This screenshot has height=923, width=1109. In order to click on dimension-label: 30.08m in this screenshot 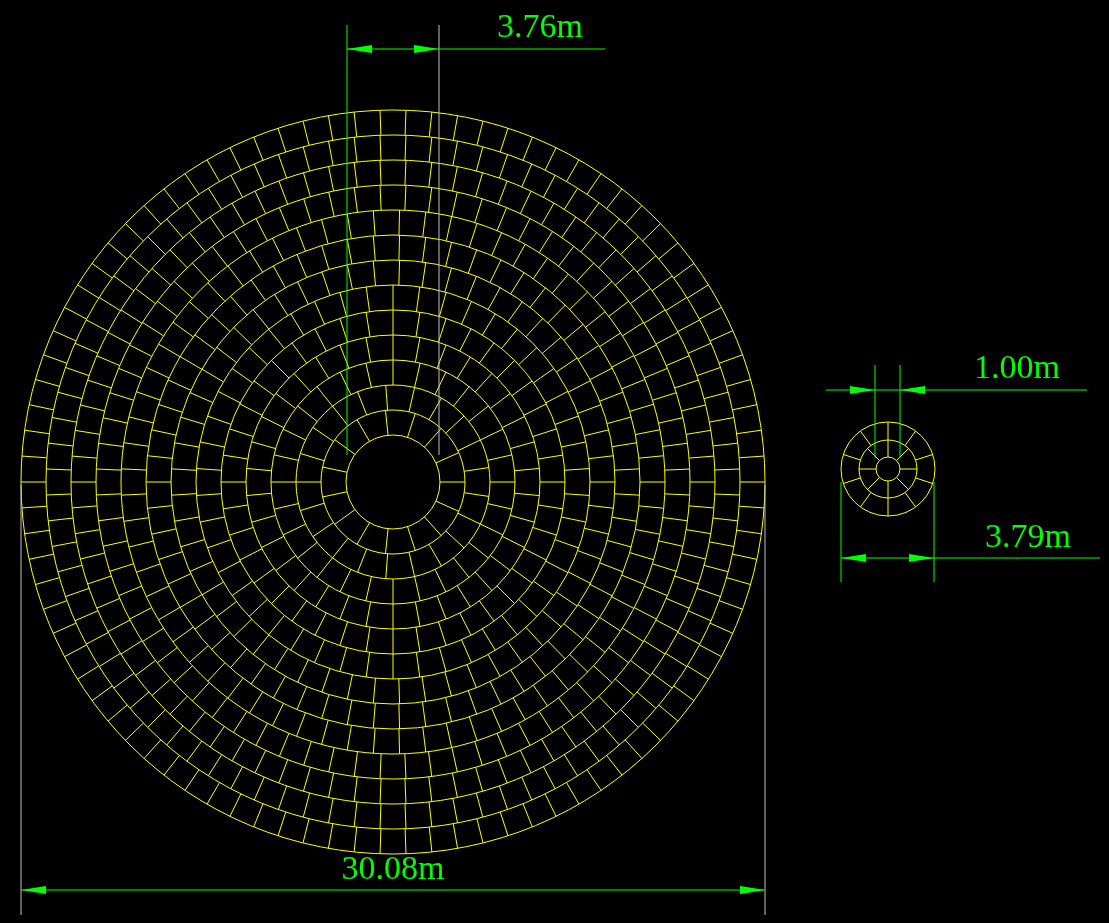, I will do `click(393, 867)`.